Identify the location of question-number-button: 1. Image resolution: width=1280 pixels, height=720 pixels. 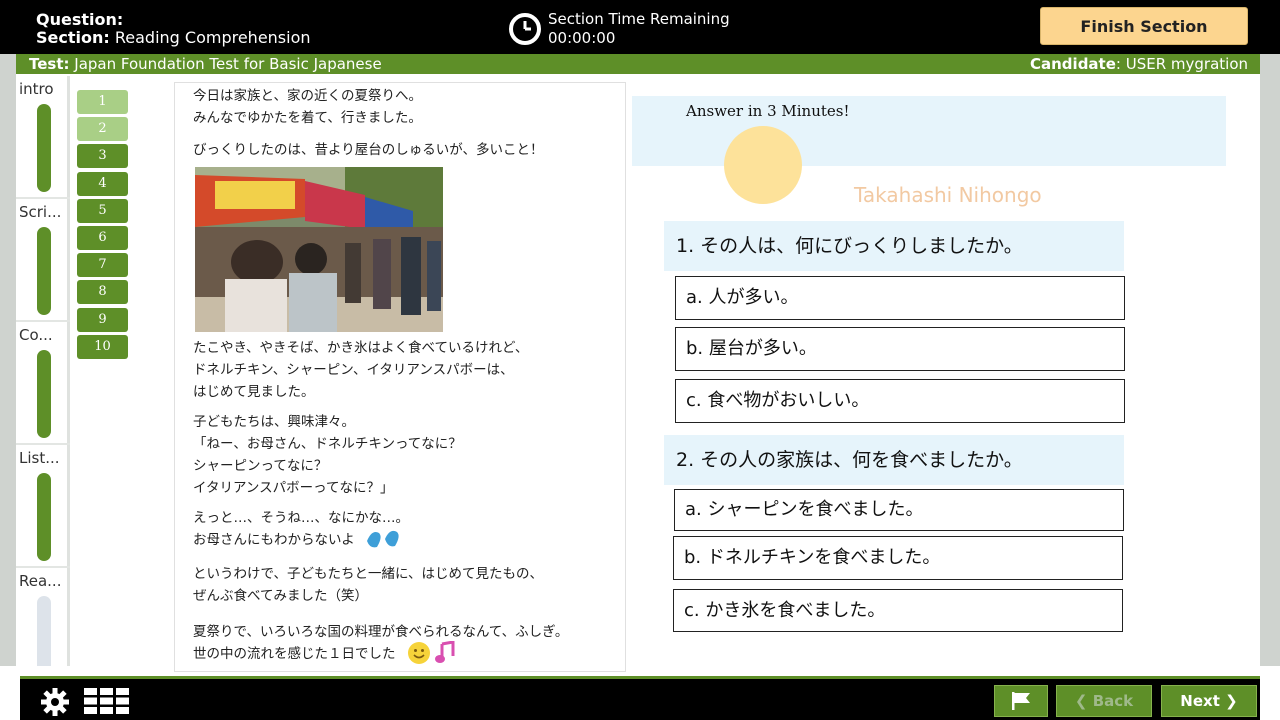
(102, 102).